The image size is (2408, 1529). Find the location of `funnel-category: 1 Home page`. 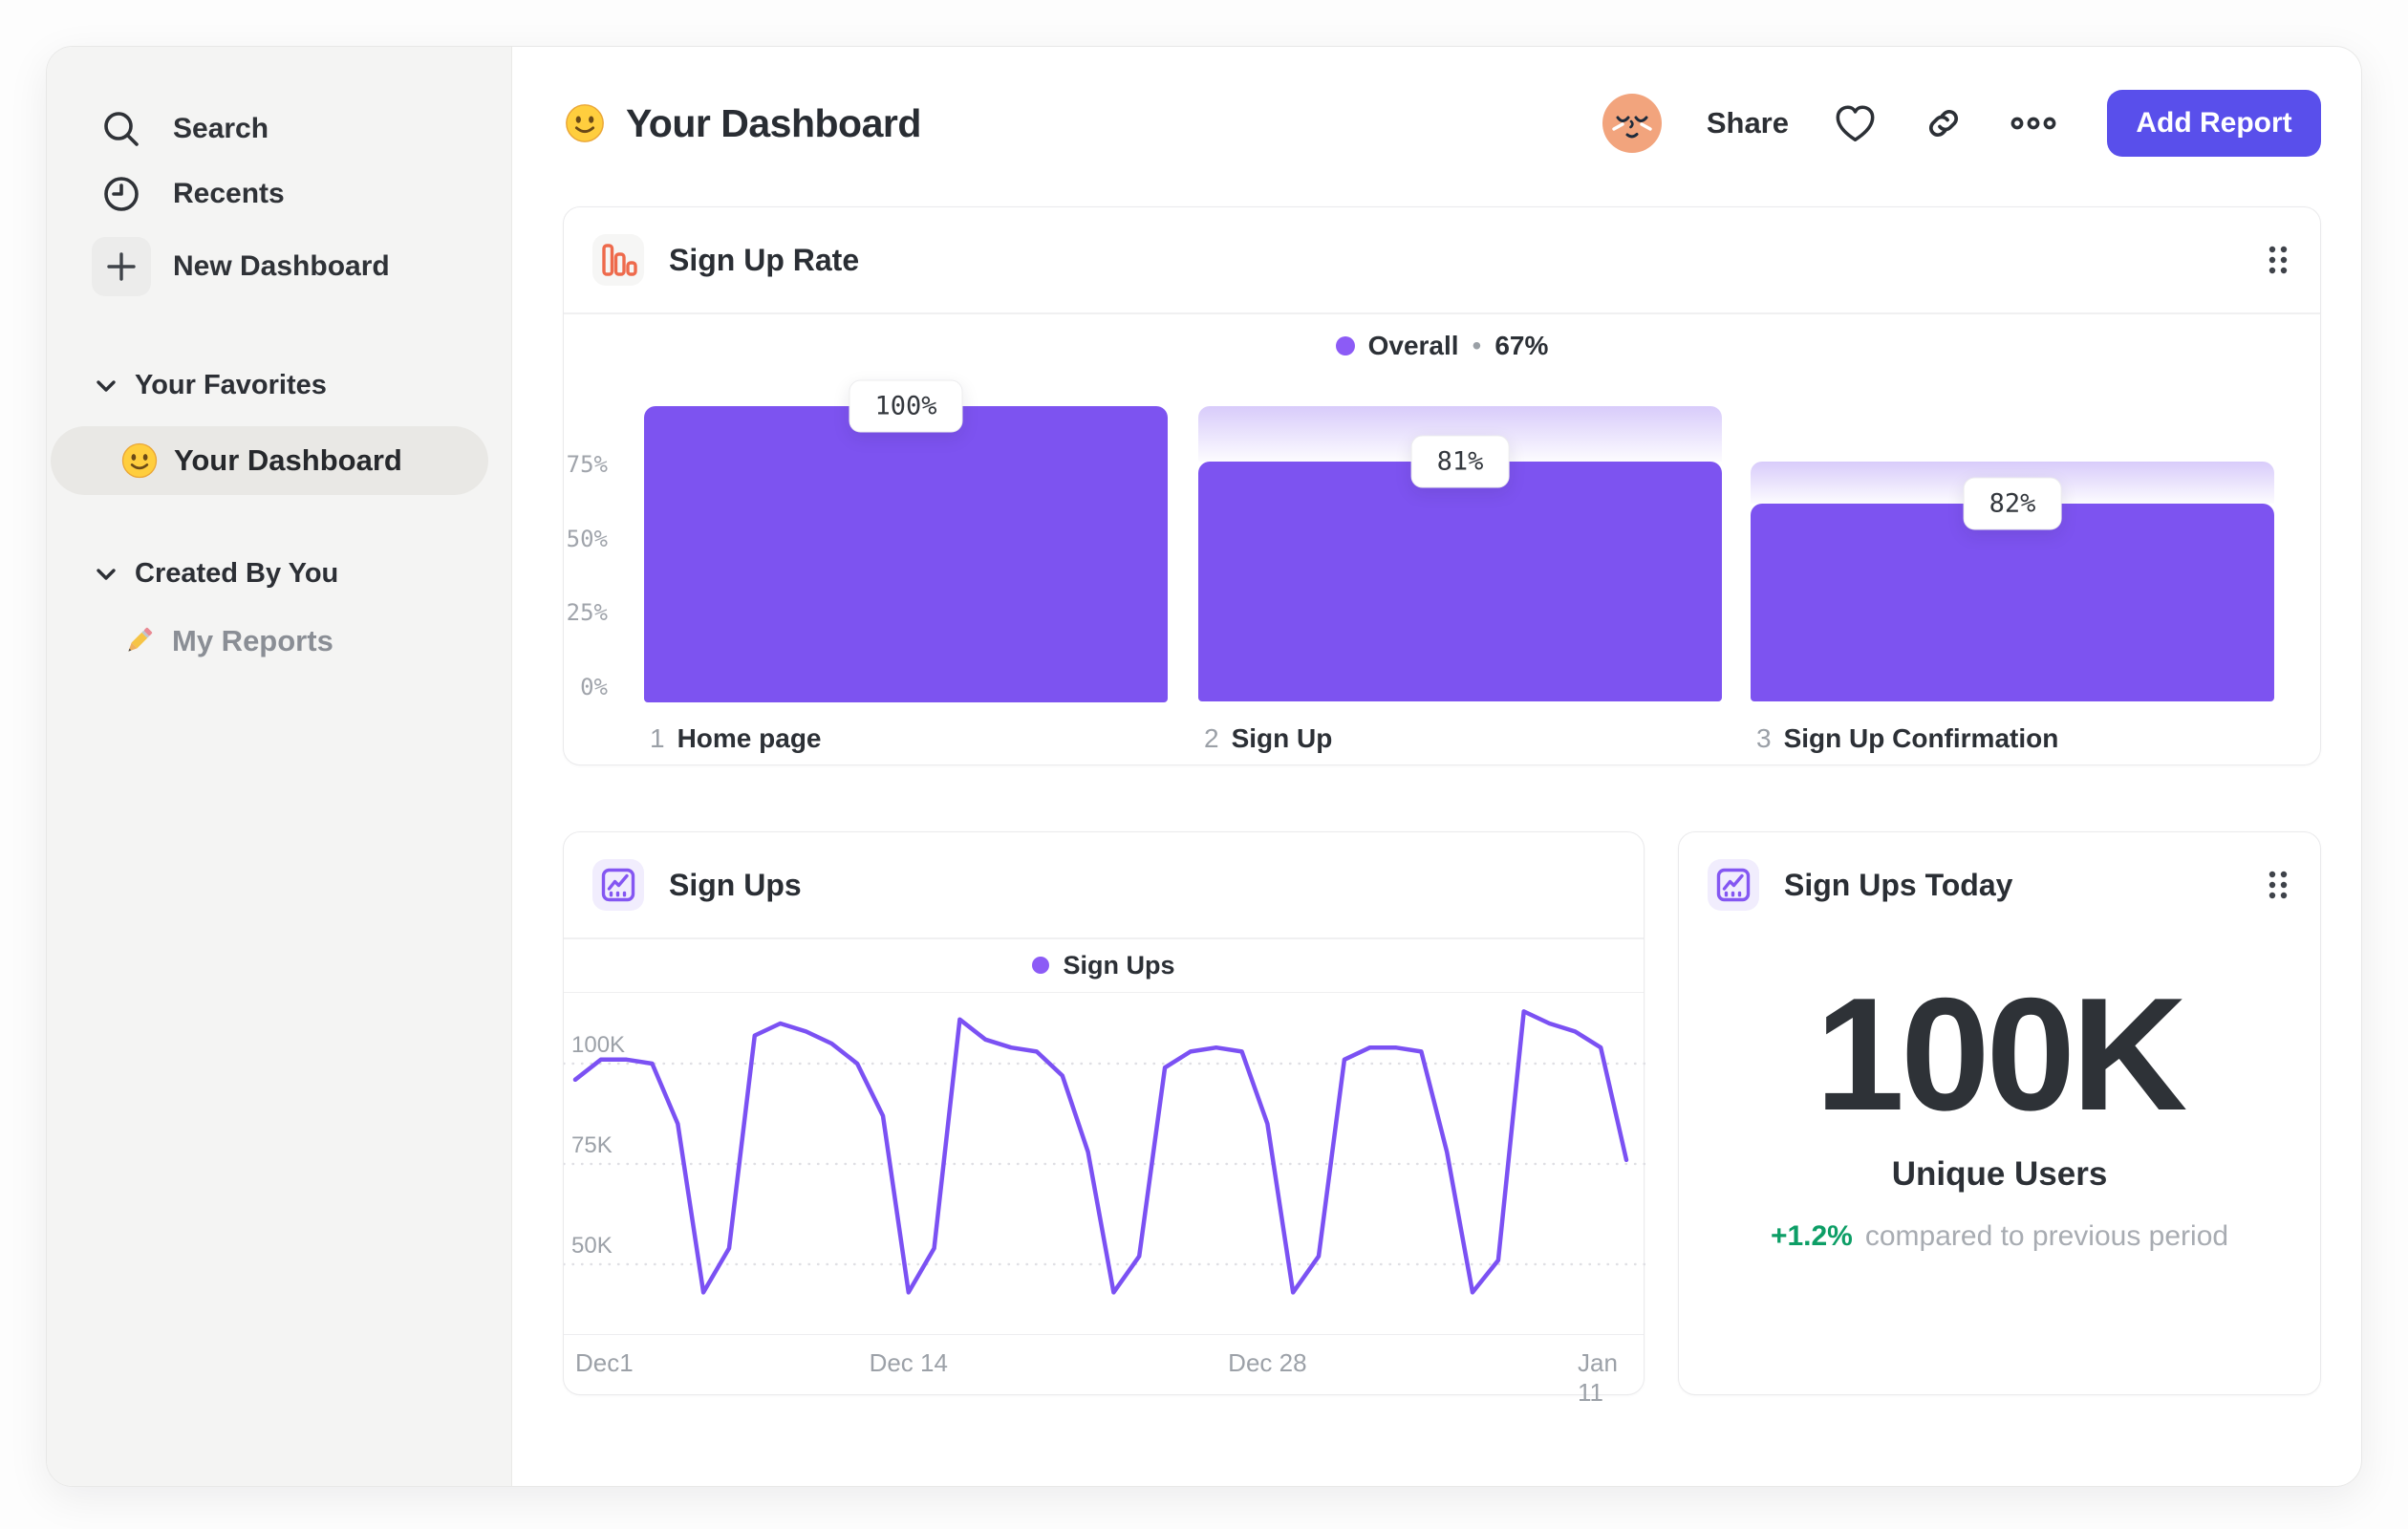

funnel-category: 1 Home page is located at coordinates (736, 738).